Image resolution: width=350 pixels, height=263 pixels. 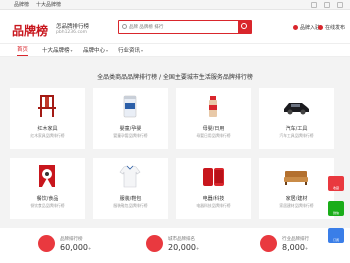 I want to click on stat-value: 8,000+, so click(x=295, y=247).